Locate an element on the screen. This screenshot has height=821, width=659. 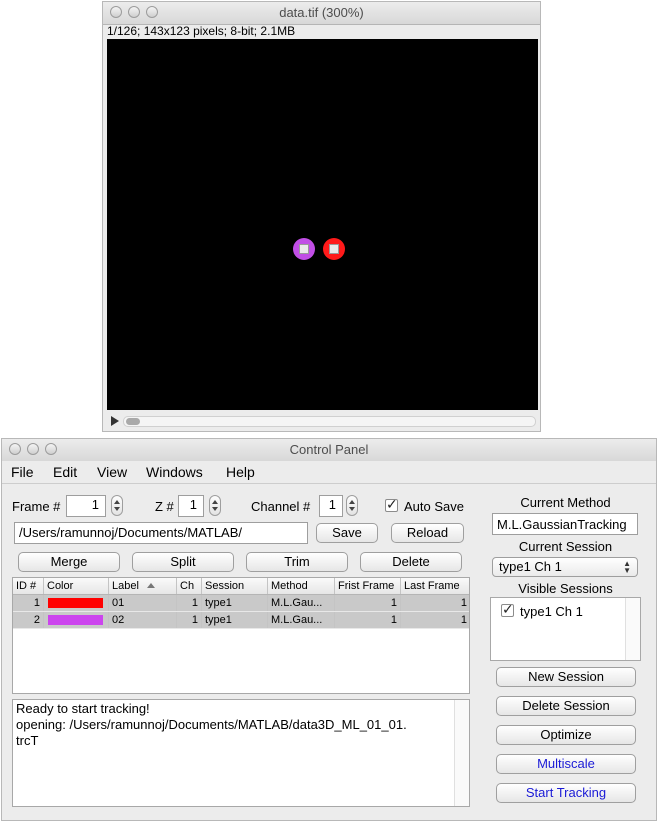
menu-file: File is located at coordinates (22, 472).